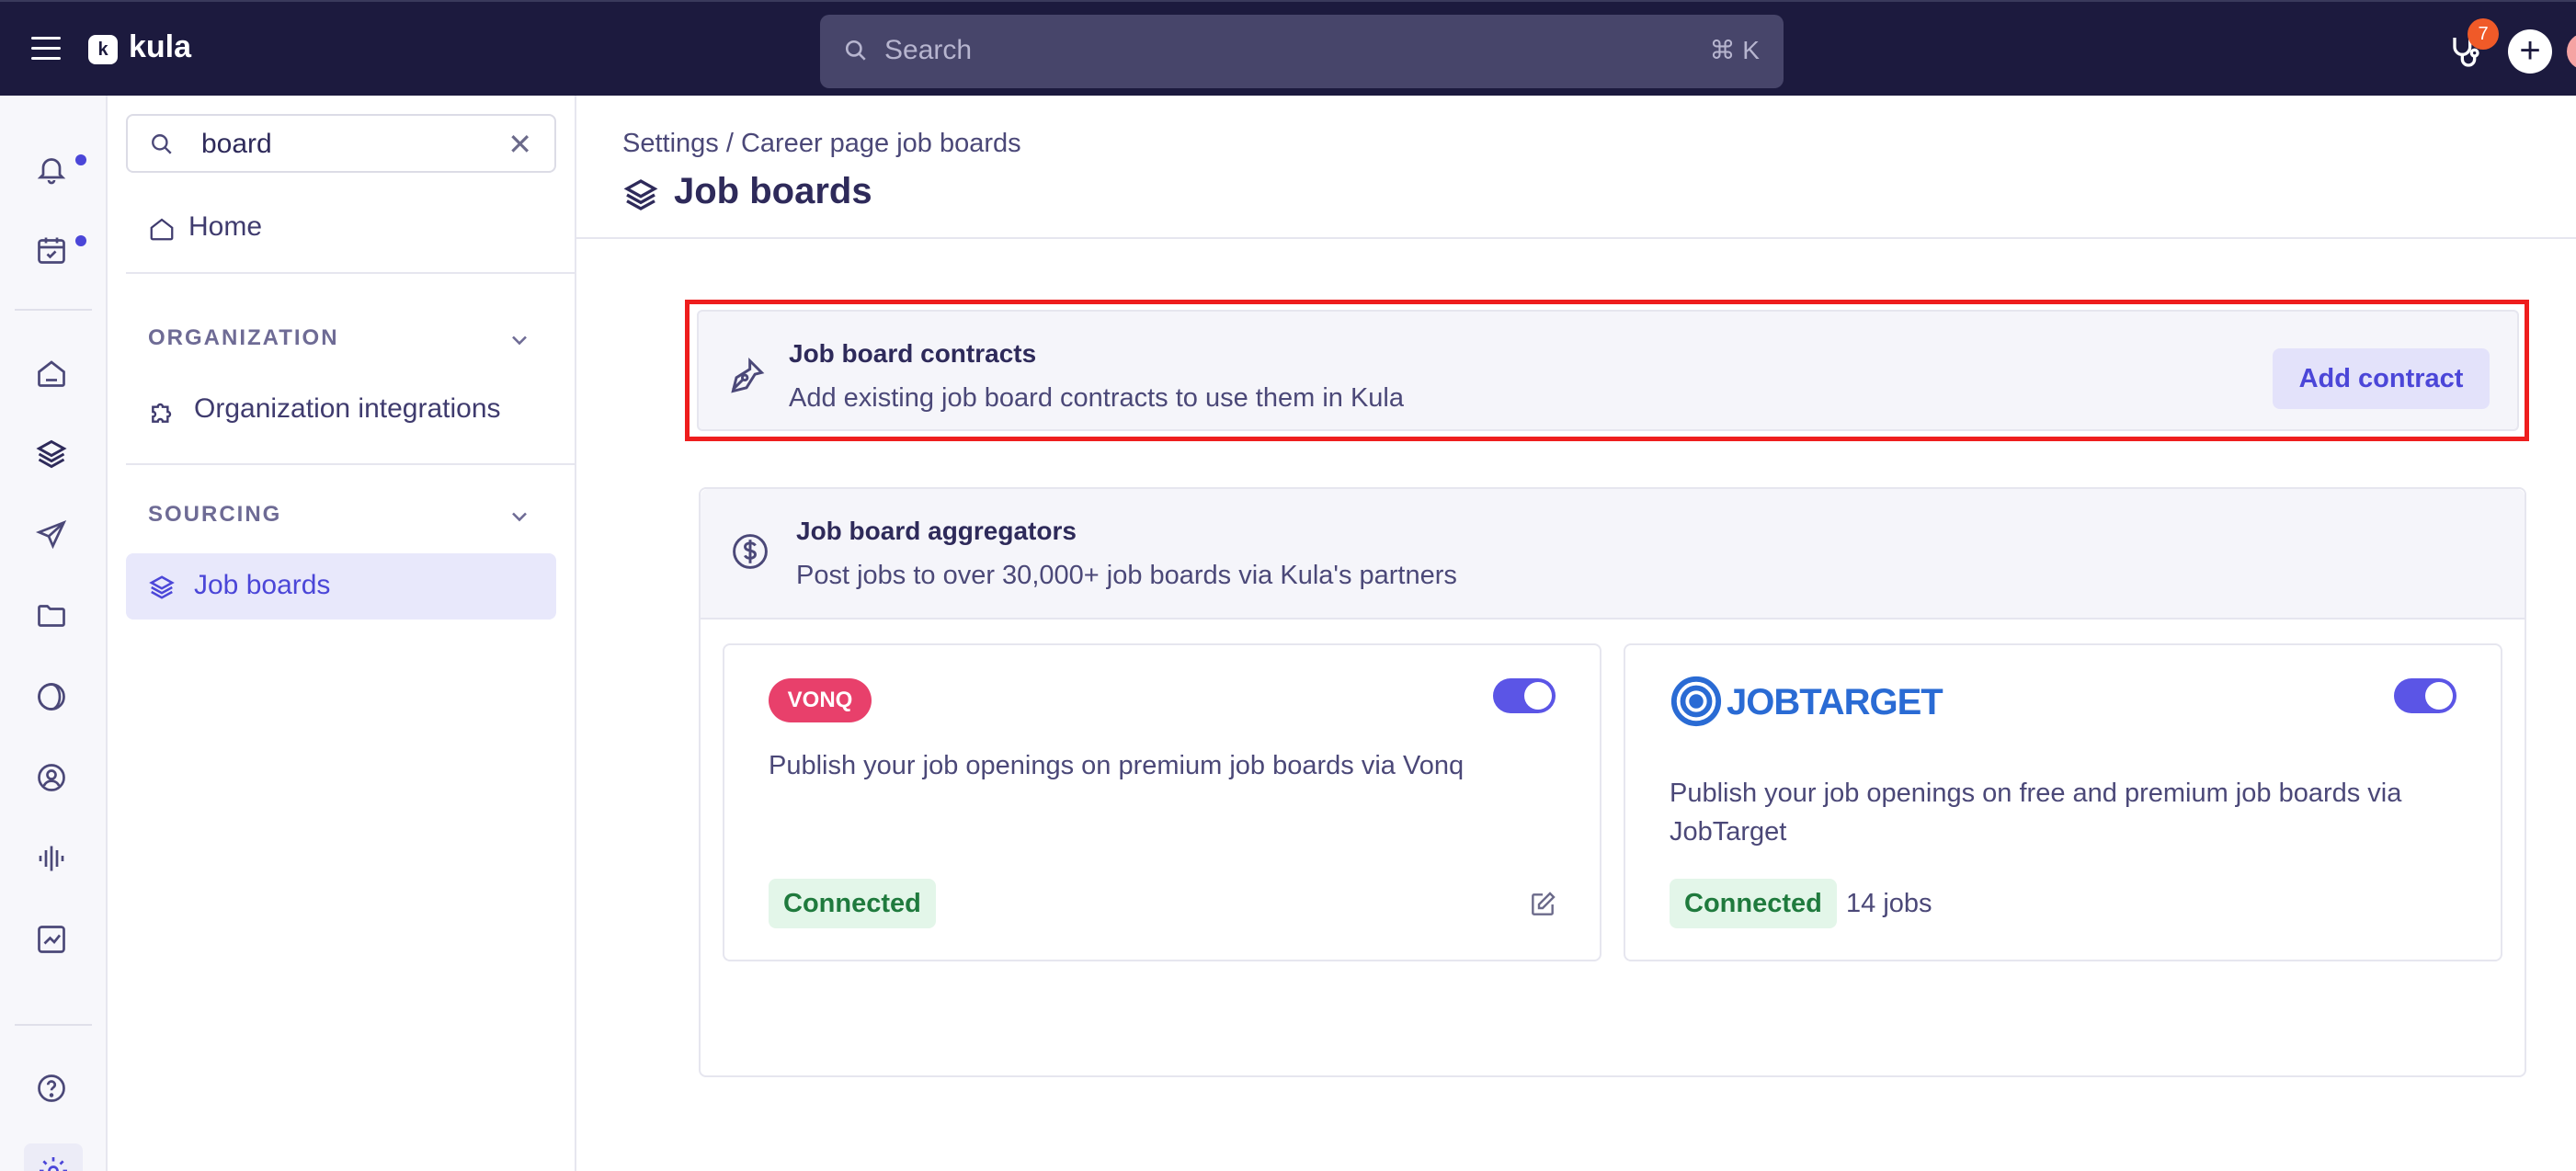 The image size is (2576, 1171). I want to click on bell-icon, so click(60, 171).